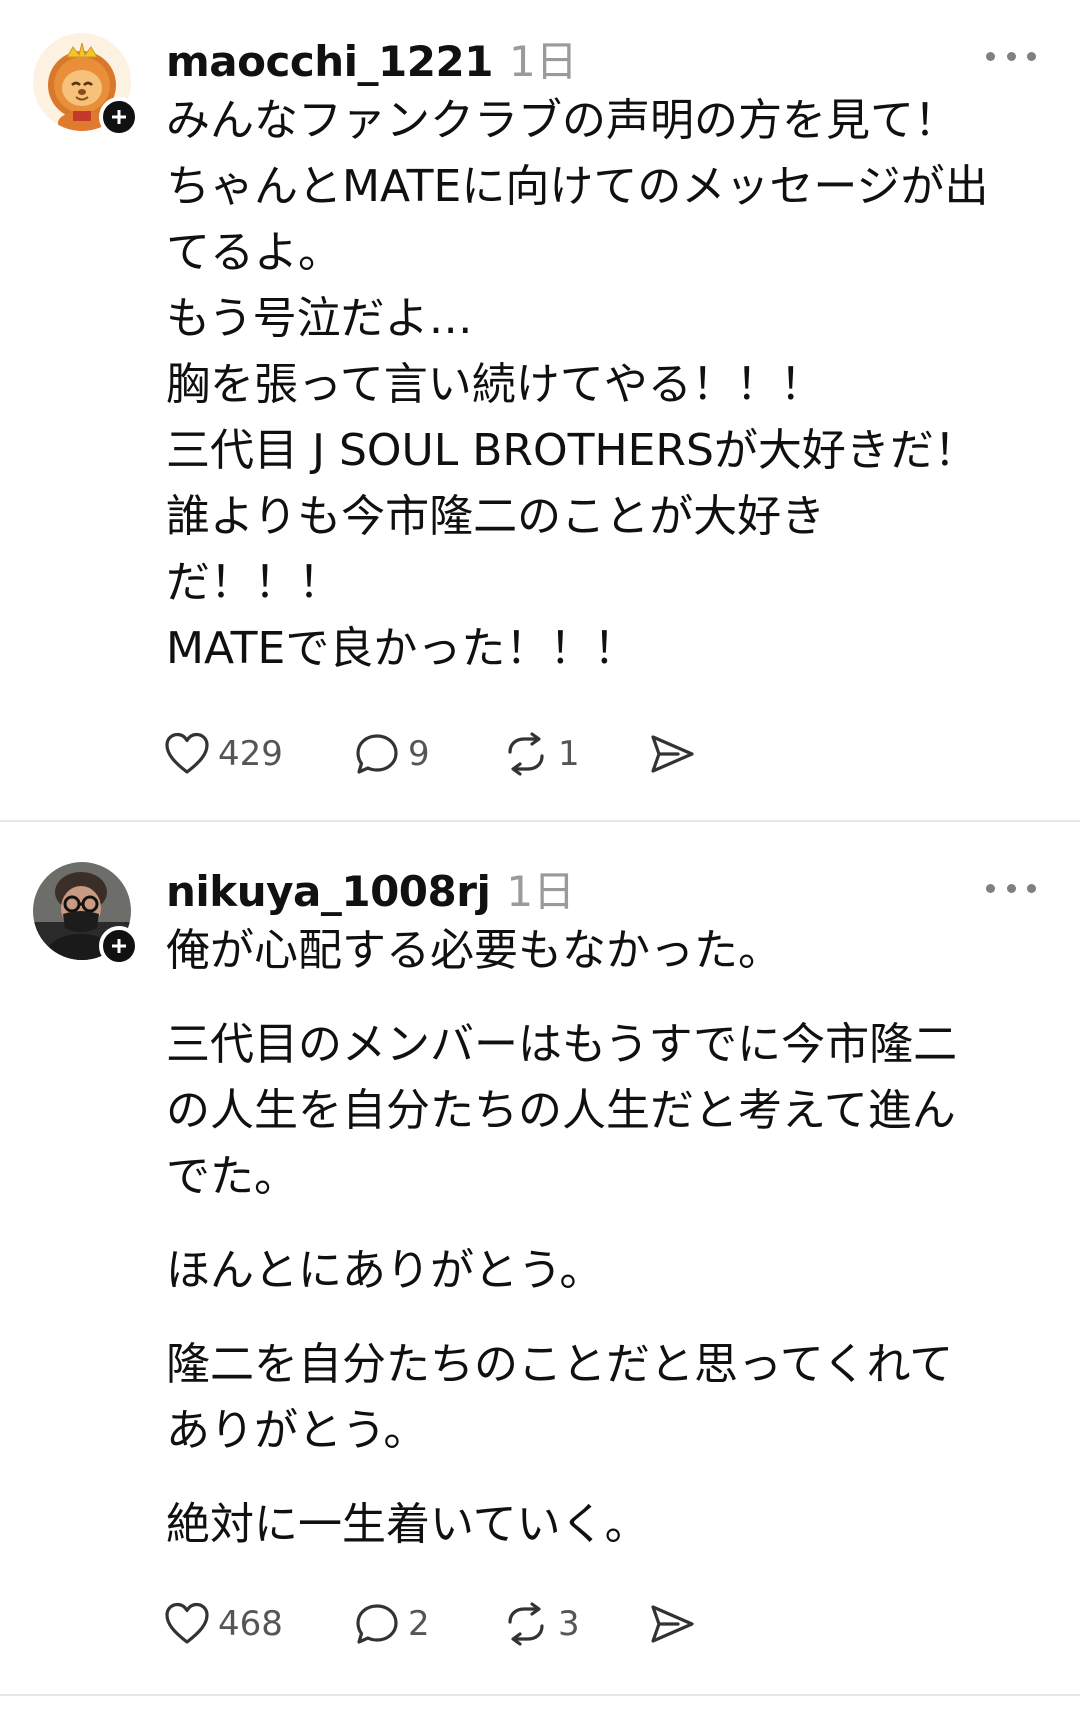 The image size is (1080, 1715). What do you see at coordinates (569, 754) in the screenshot?
I see `repost-count: 1` at bounding box center [569, 754].